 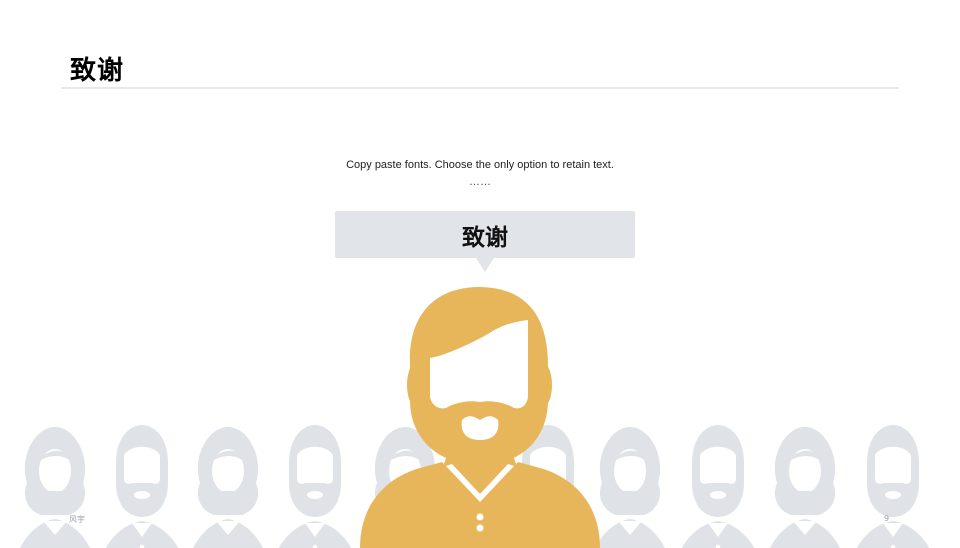 I want to click on speech-bubble: 致谢, so click(x=485, y=234).